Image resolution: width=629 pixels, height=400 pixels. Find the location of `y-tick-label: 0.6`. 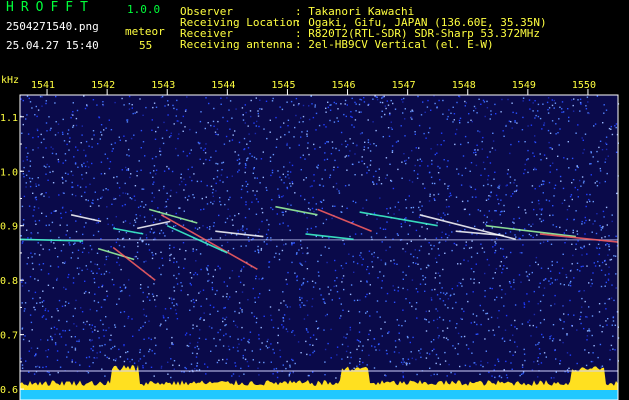

y-tick-label: 0.6 is located at coordinates (9, 390).